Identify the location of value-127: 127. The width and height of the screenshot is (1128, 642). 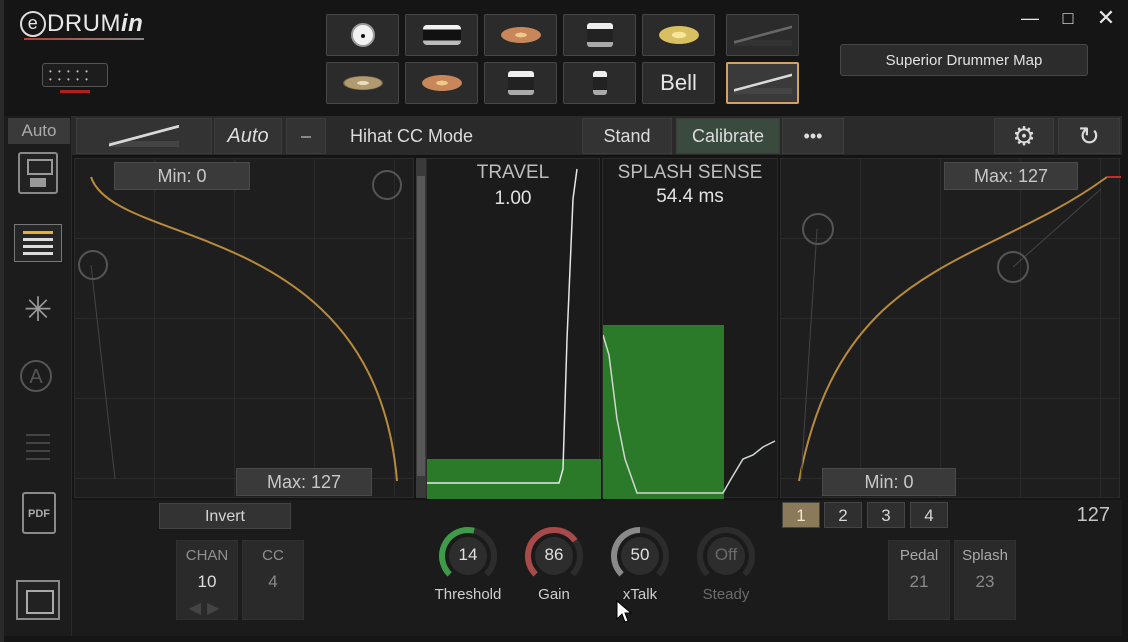
(1093, 515).